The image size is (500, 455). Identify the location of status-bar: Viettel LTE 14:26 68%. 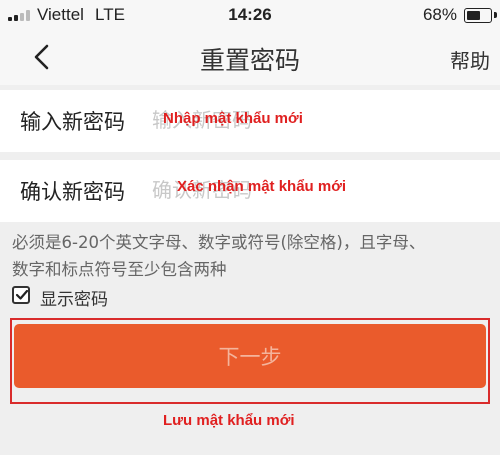
(250, 15).